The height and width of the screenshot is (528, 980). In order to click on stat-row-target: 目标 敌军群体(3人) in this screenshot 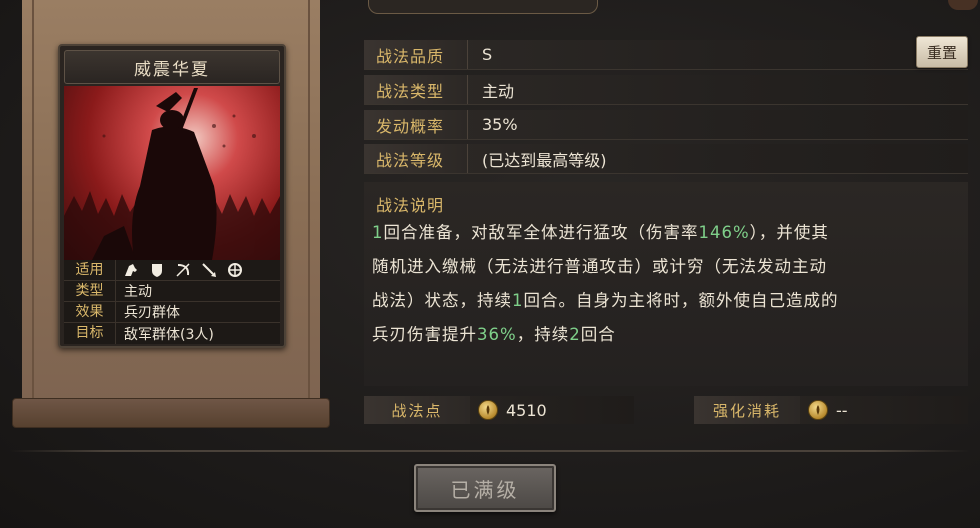, I will do `click(172, 333)`.